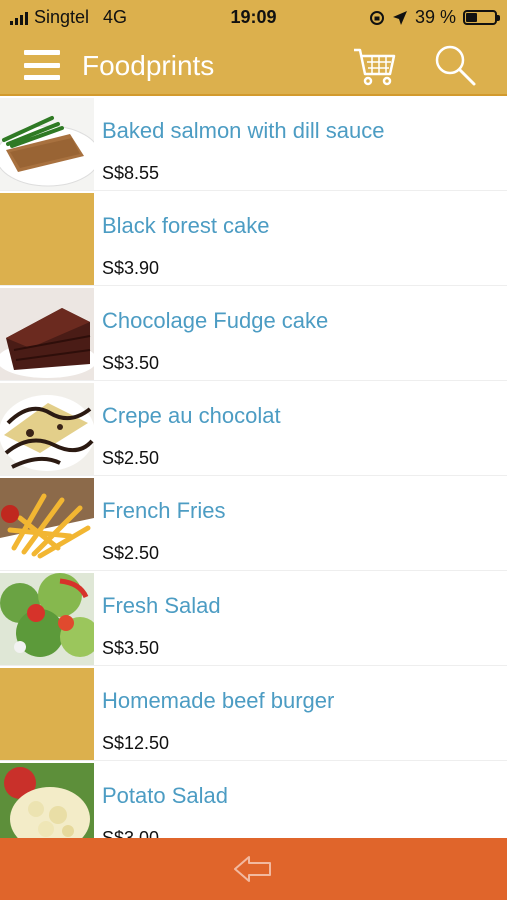 This screenshot has width=507, height=900. What do you see at coordinates (215, 321) in the screenshot?
I see `item-name: Chocolage Fudge cake` at bounding box center [215, 321].